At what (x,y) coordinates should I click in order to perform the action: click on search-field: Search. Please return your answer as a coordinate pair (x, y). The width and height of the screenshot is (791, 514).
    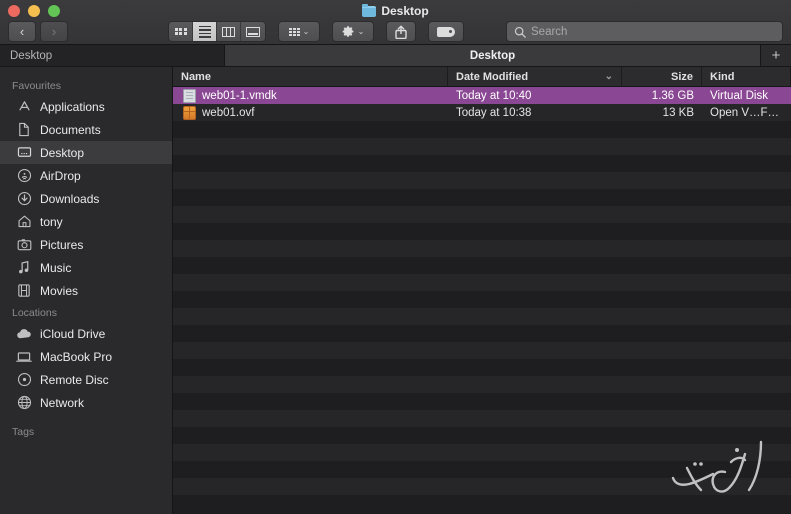
    Looking at the image, I should click on (644, 31).